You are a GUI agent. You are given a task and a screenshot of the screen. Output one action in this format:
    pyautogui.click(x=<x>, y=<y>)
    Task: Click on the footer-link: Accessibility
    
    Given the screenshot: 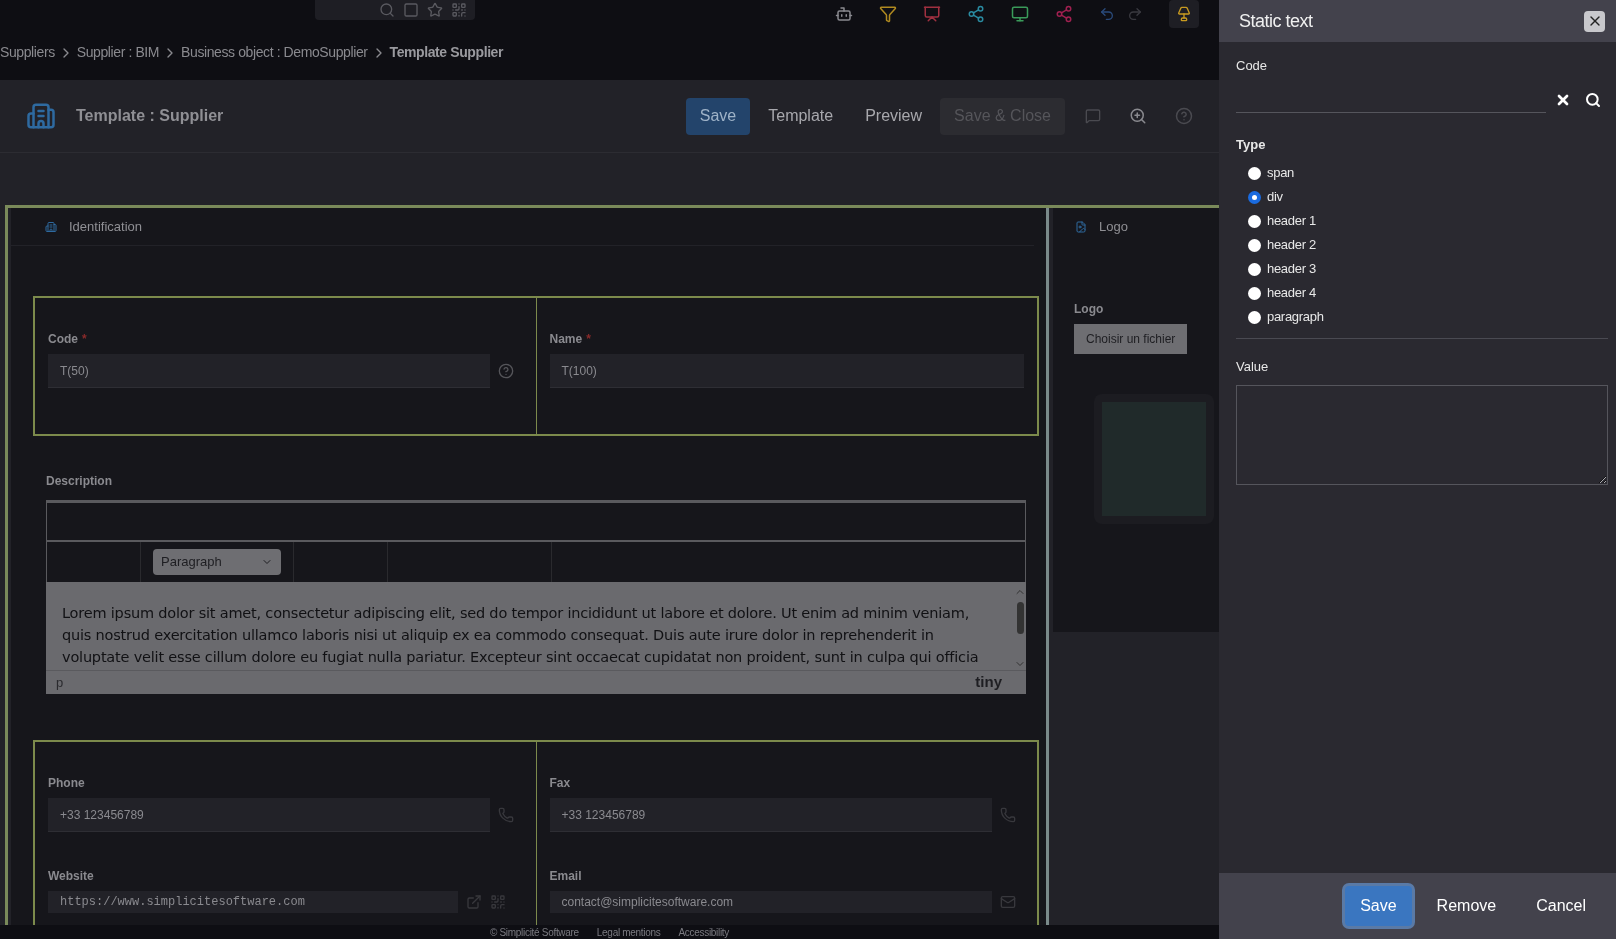 What is the action you would take?
    pyautogui.click(x=704, y=932)
    